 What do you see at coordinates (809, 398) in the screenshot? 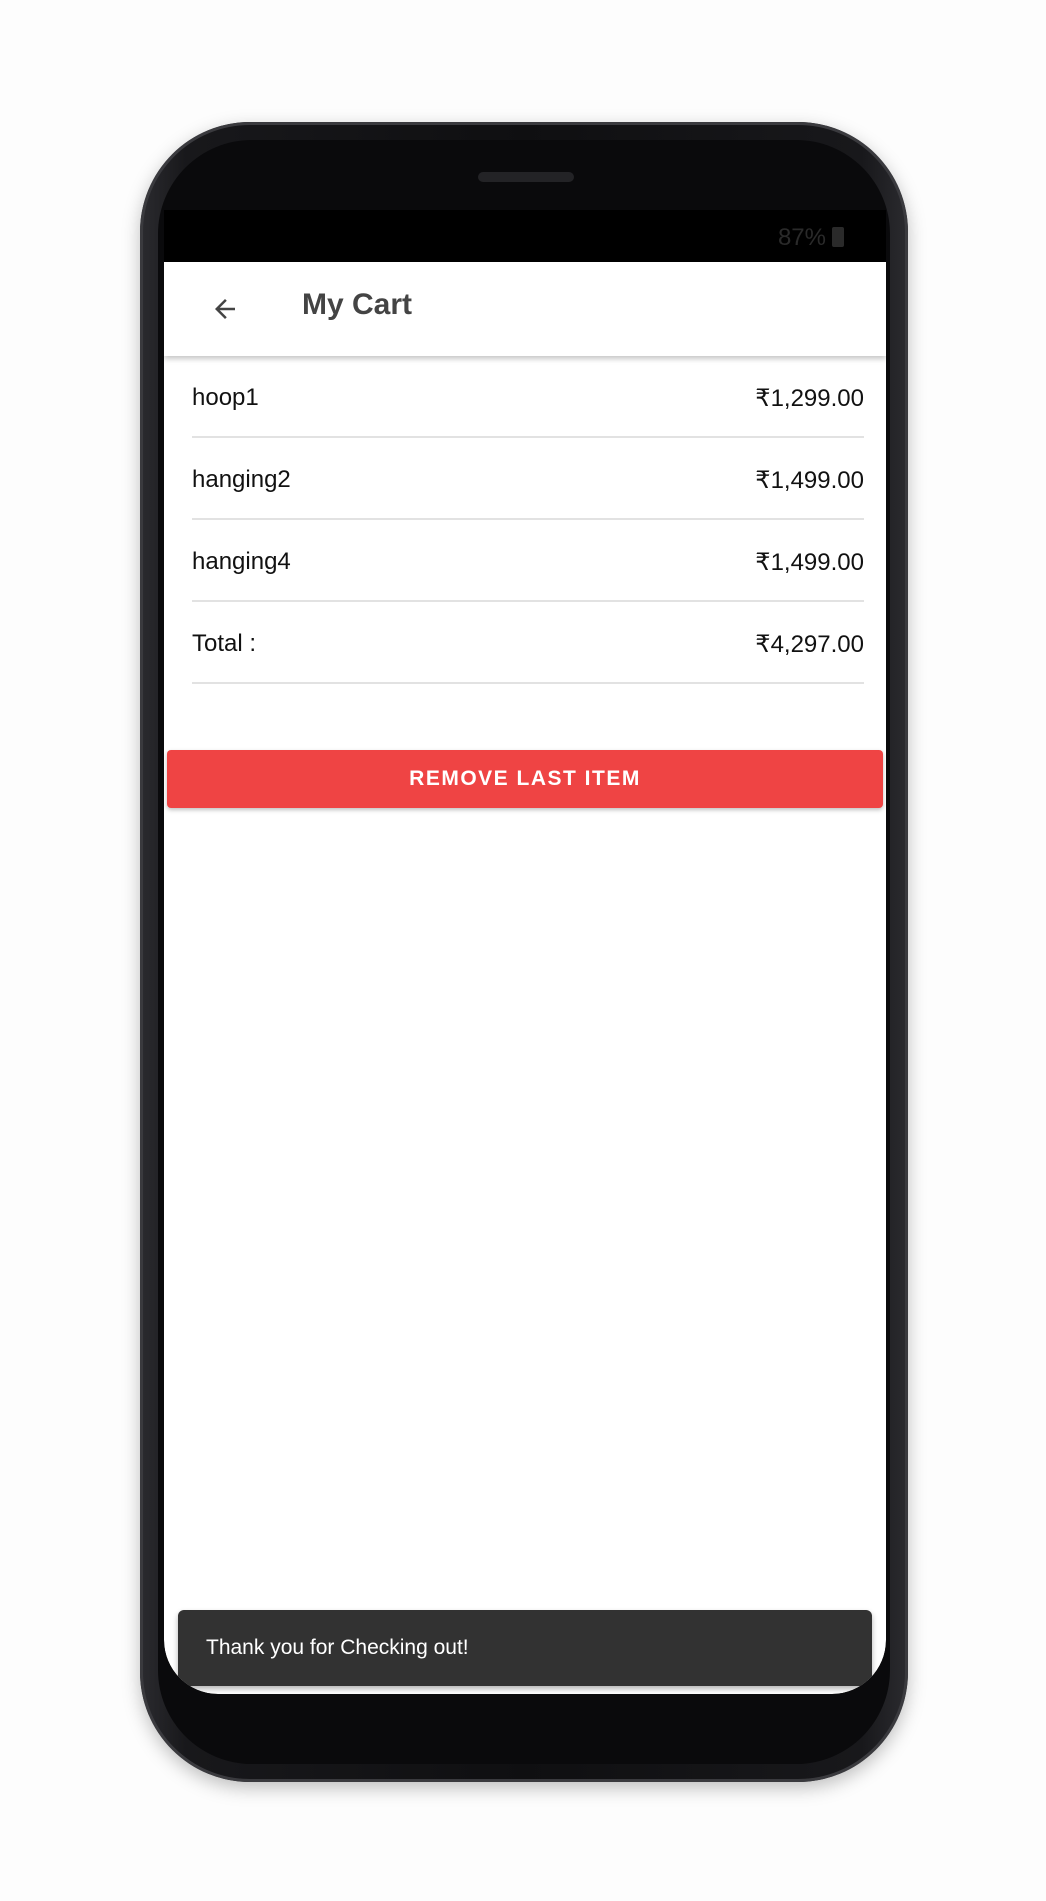
I see `cart-item-price: ₹1,299.00` at bounding box center [809, 398].